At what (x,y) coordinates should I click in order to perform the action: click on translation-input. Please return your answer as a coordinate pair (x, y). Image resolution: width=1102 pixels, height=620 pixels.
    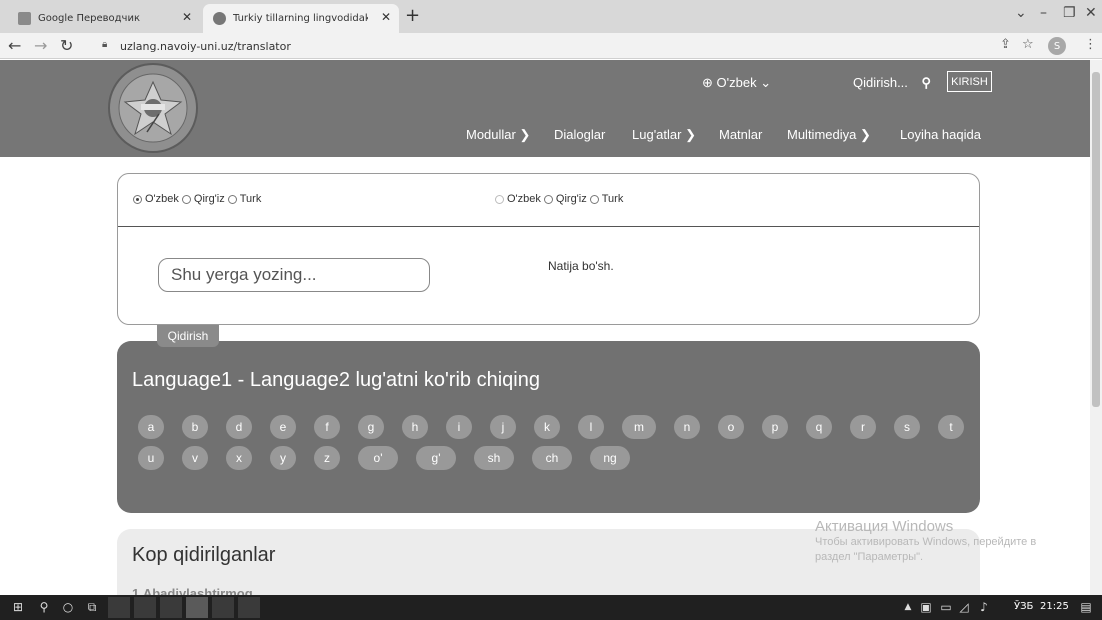
    Looking at the image, I should click on (294, 275).